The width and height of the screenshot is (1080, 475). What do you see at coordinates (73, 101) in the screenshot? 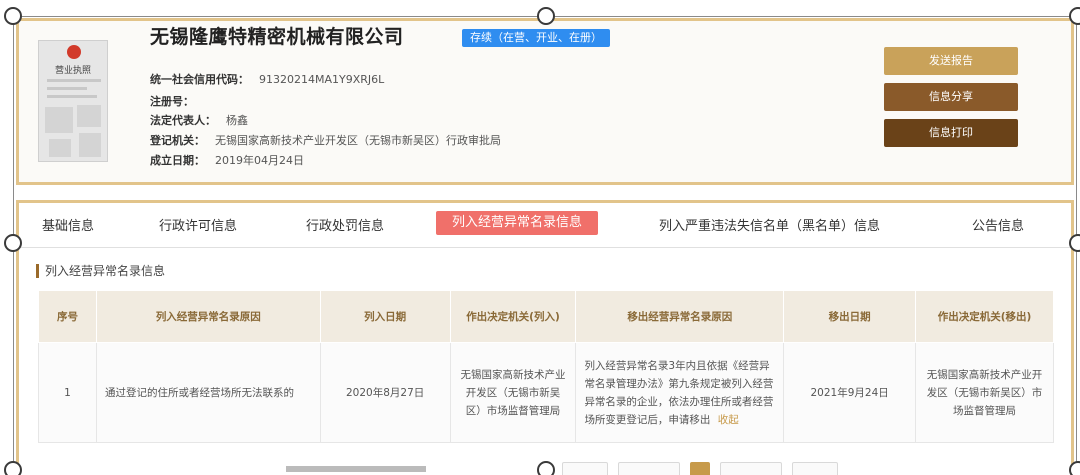
I see `license-thumbnail: 营业执照` at bounding box center [73, 101].